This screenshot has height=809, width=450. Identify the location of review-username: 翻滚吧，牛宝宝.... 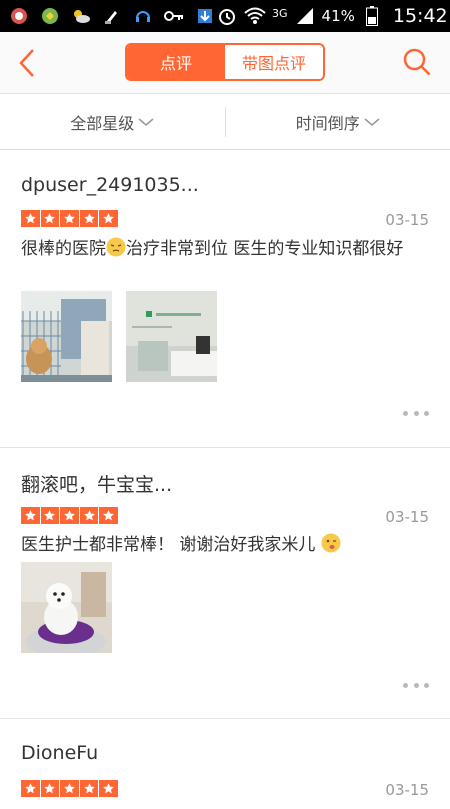
(96, 483).